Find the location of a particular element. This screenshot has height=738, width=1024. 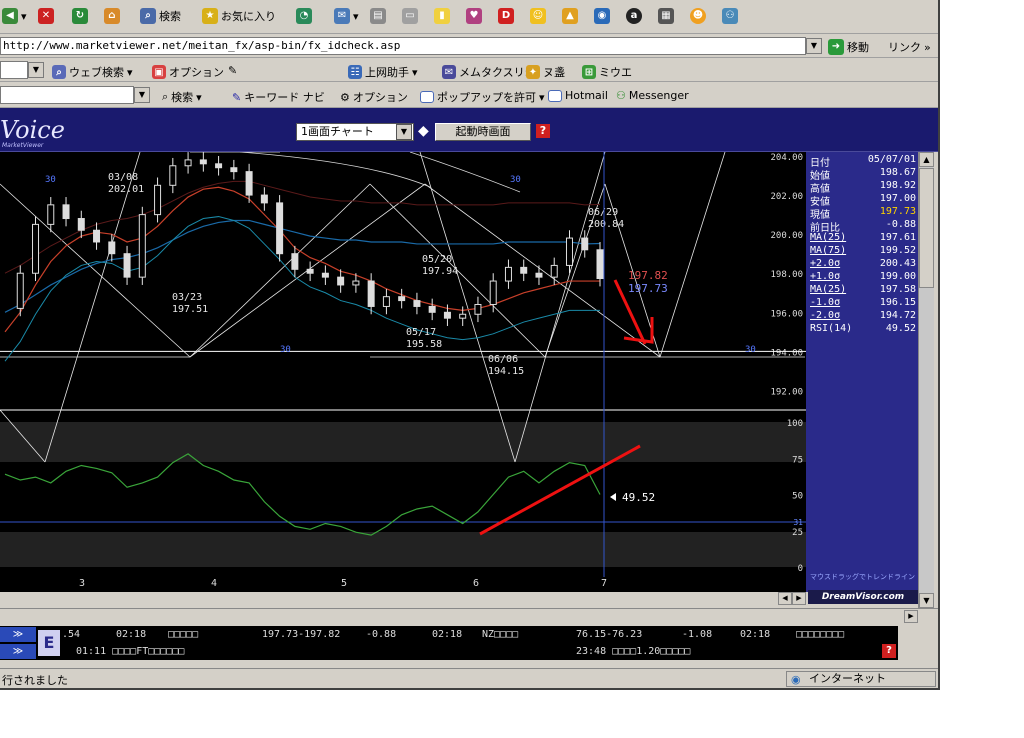

ticker-next-button-2: ≫ is located at coordinates (18, 651).